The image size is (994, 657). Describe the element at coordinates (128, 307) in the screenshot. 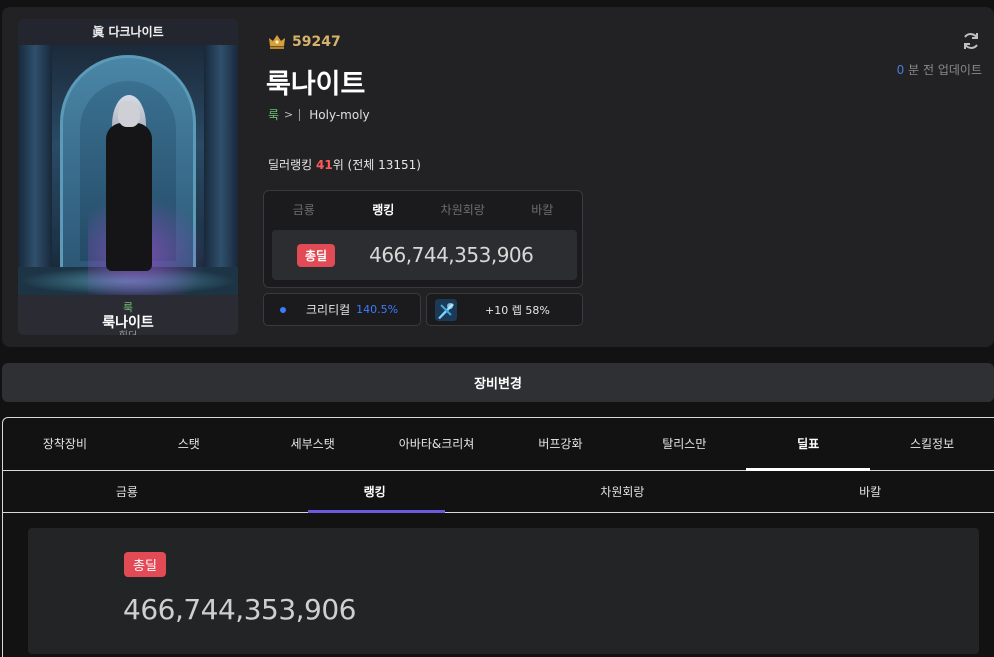

I see `character-class-tag: 룩` at that location.